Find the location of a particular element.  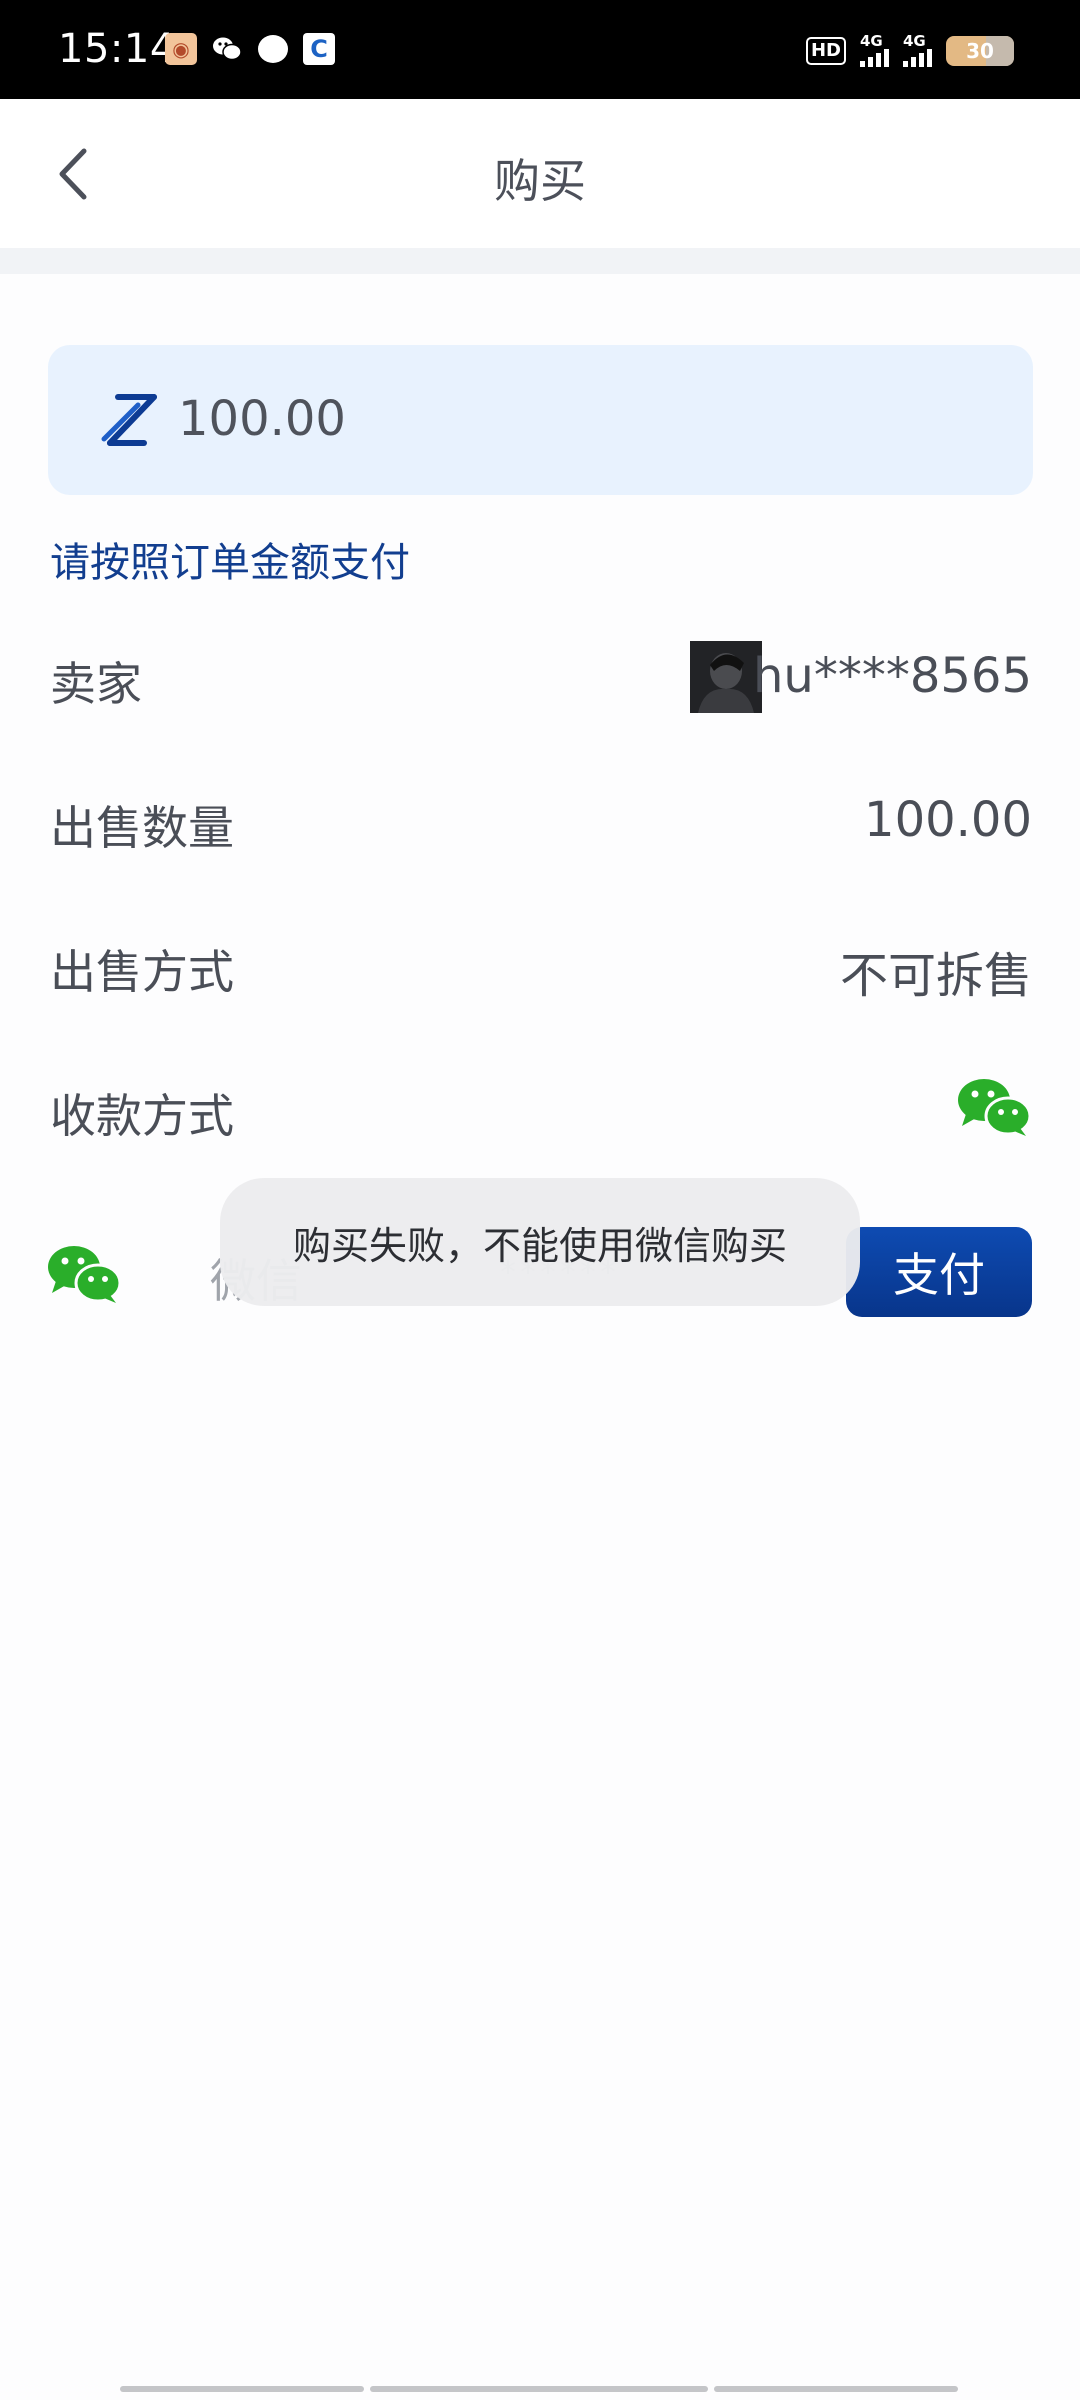

header-divider is located at coordinates (540, 261).